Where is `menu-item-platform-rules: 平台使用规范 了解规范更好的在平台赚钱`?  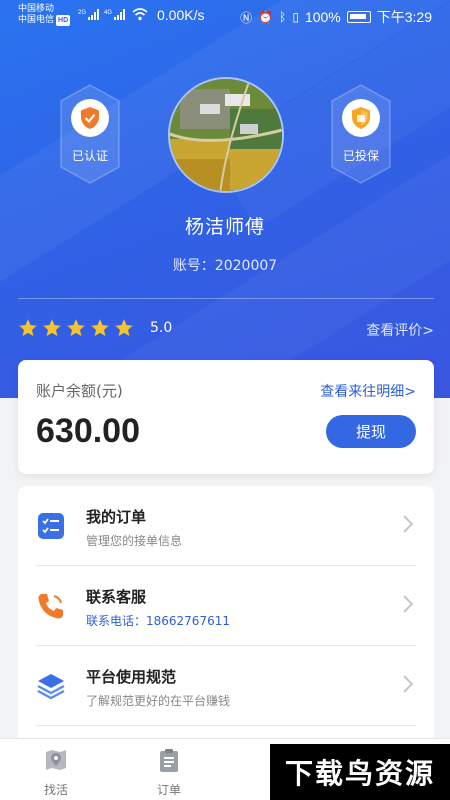 menu-item-platform-rules: 平台使用规范 了解规范更好的在平台赚钱 is located at coordinates (226, 686).